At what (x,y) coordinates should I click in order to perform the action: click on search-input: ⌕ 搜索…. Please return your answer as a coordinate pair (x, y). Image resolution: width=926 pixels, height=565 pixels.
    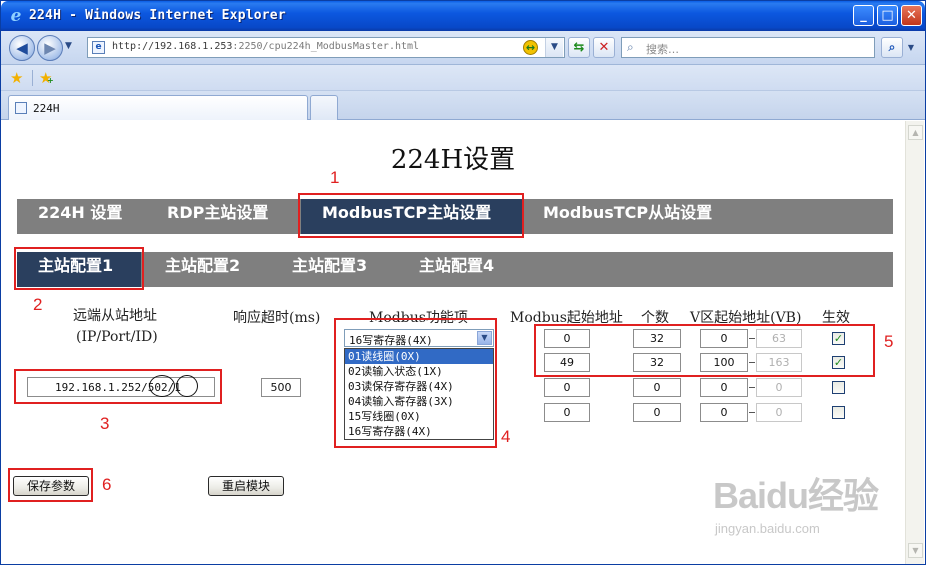
    Looking at the image, I should click on (748, 47).